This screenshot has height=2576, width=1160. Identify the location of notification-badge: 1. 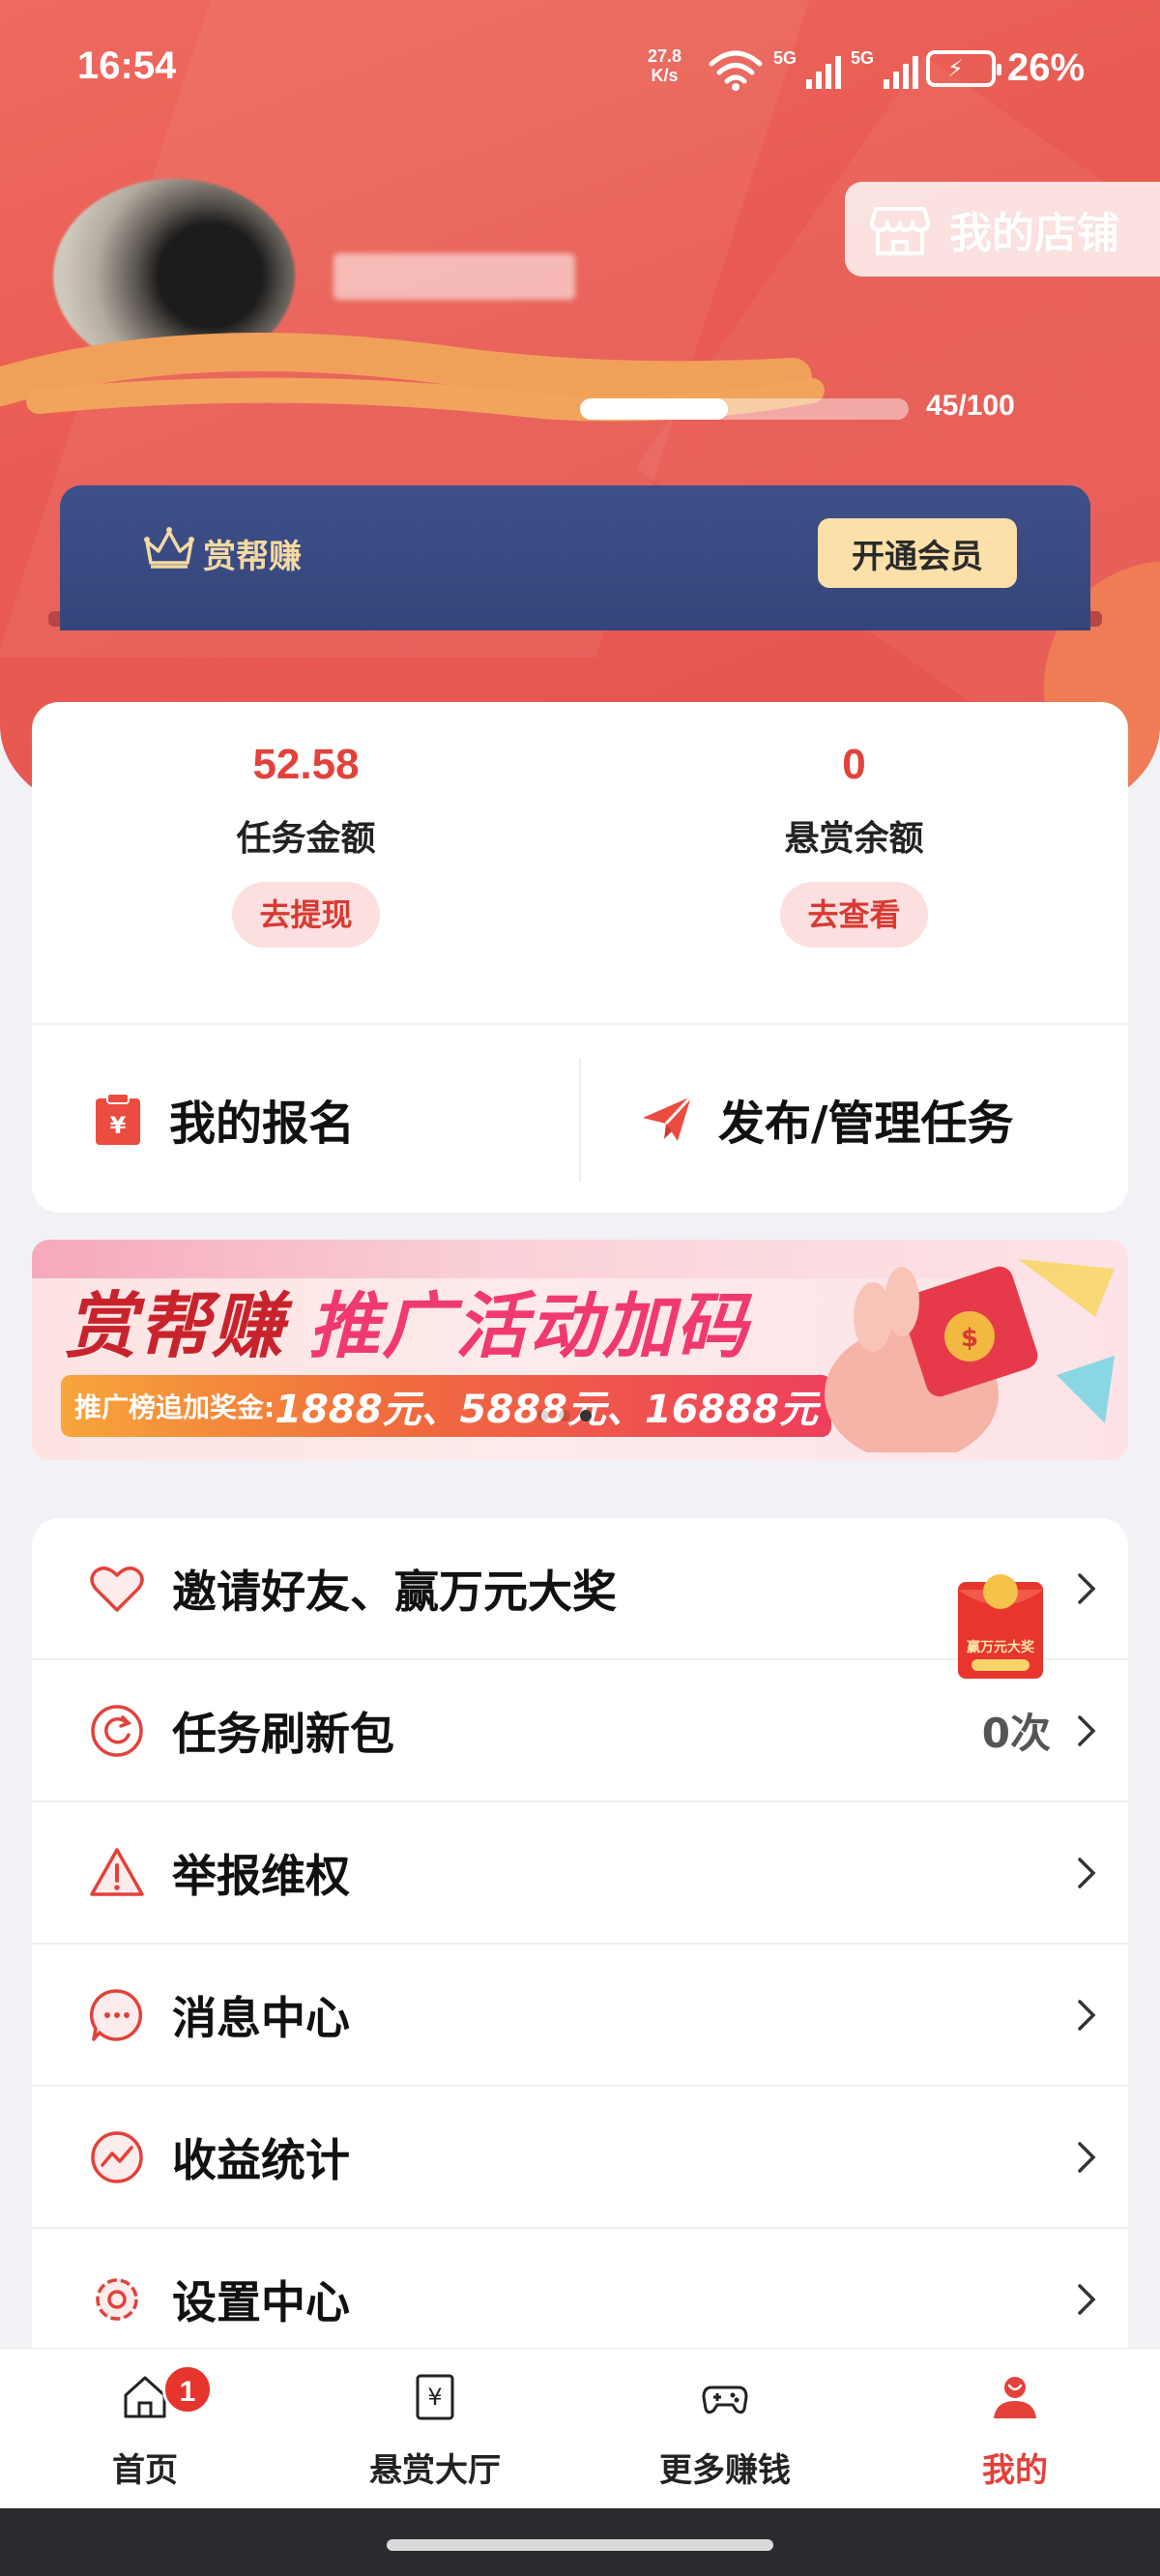
(188, 2389).